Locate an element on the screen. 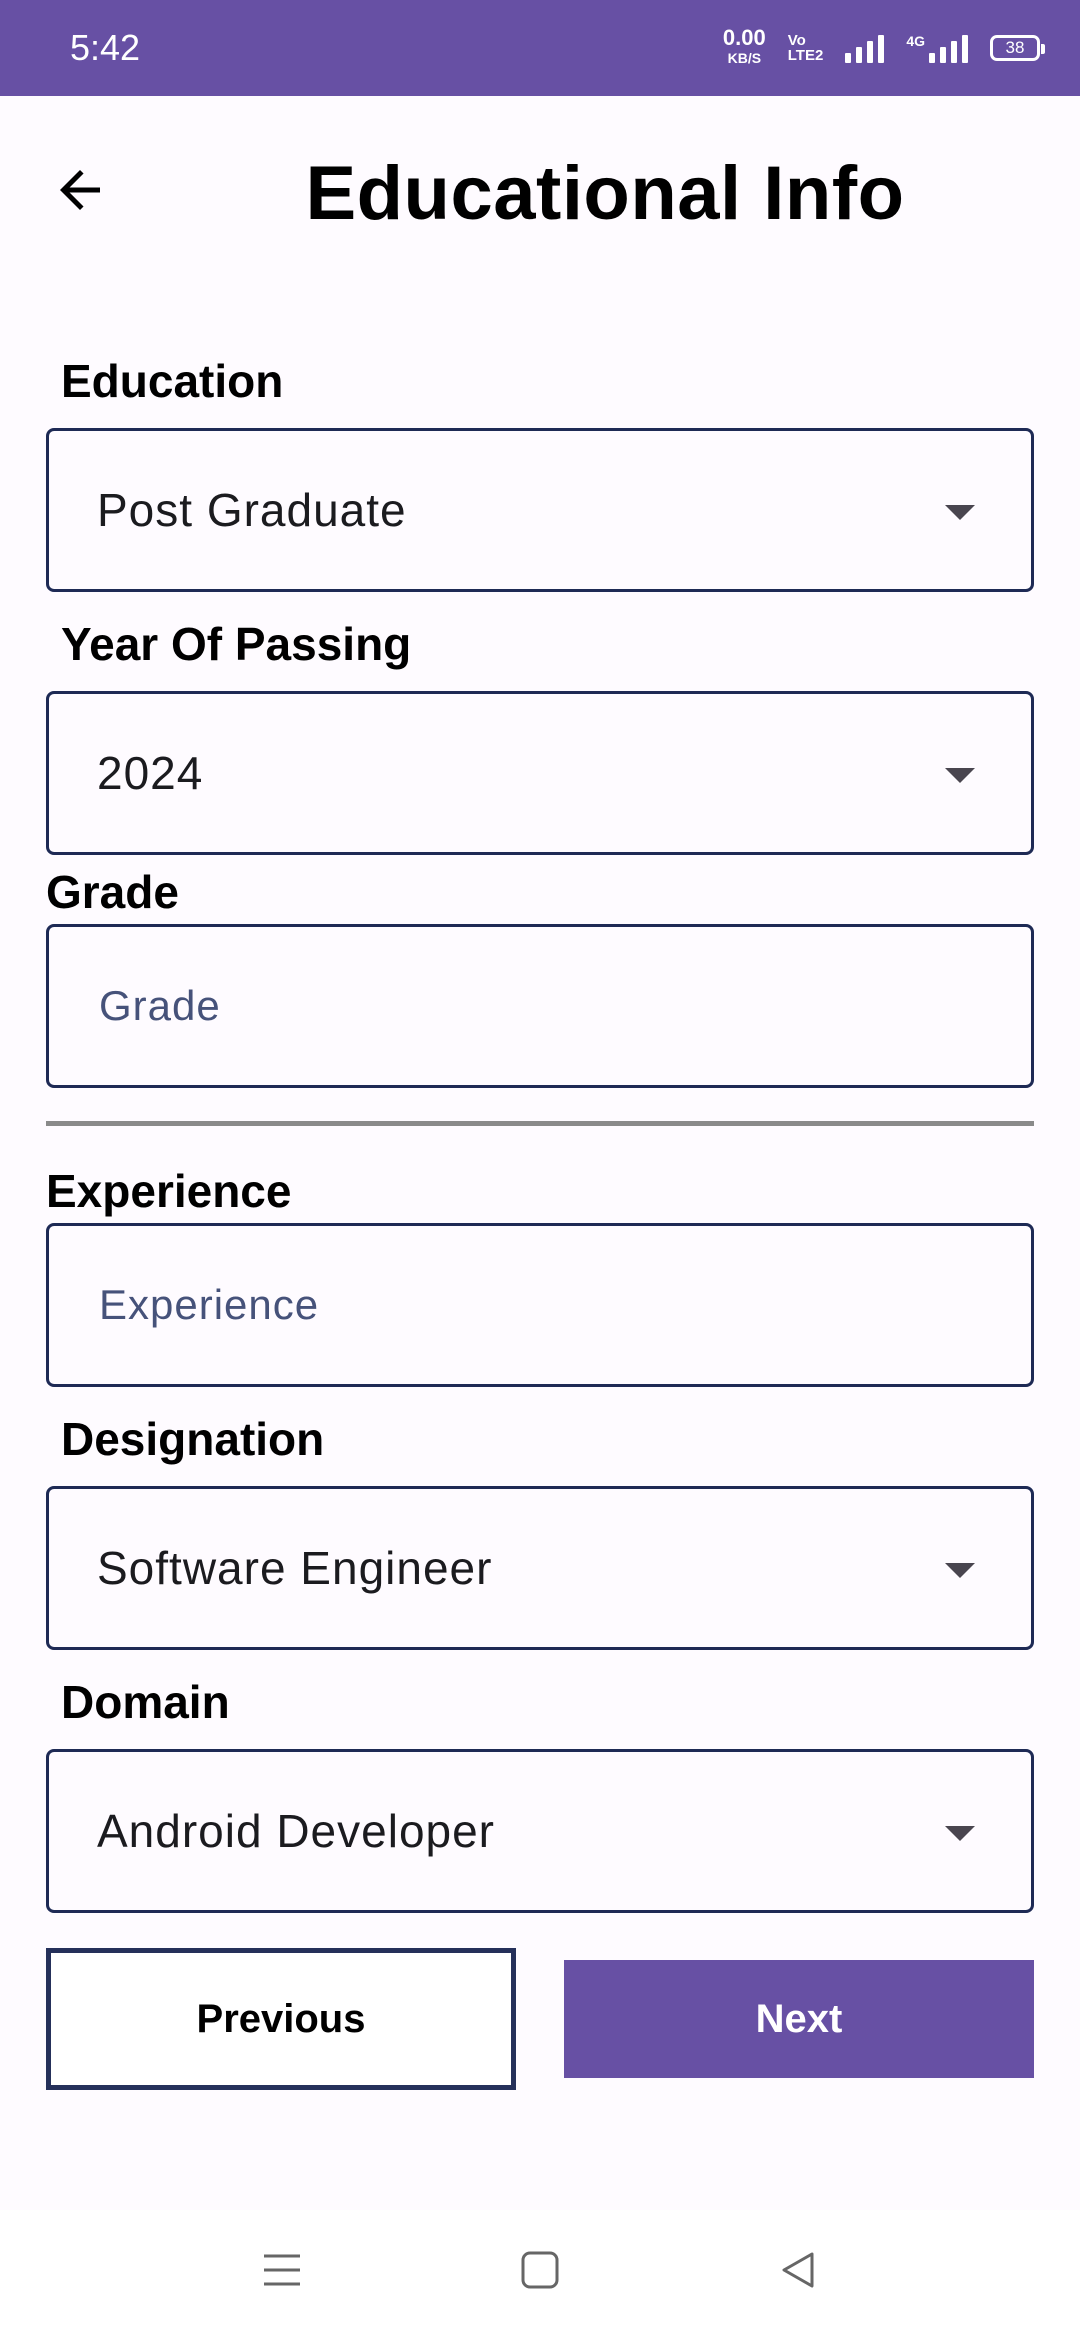 This screenshot has width=1080, height=2340. experience-label: Experience is located at coordinates (169, 1191).